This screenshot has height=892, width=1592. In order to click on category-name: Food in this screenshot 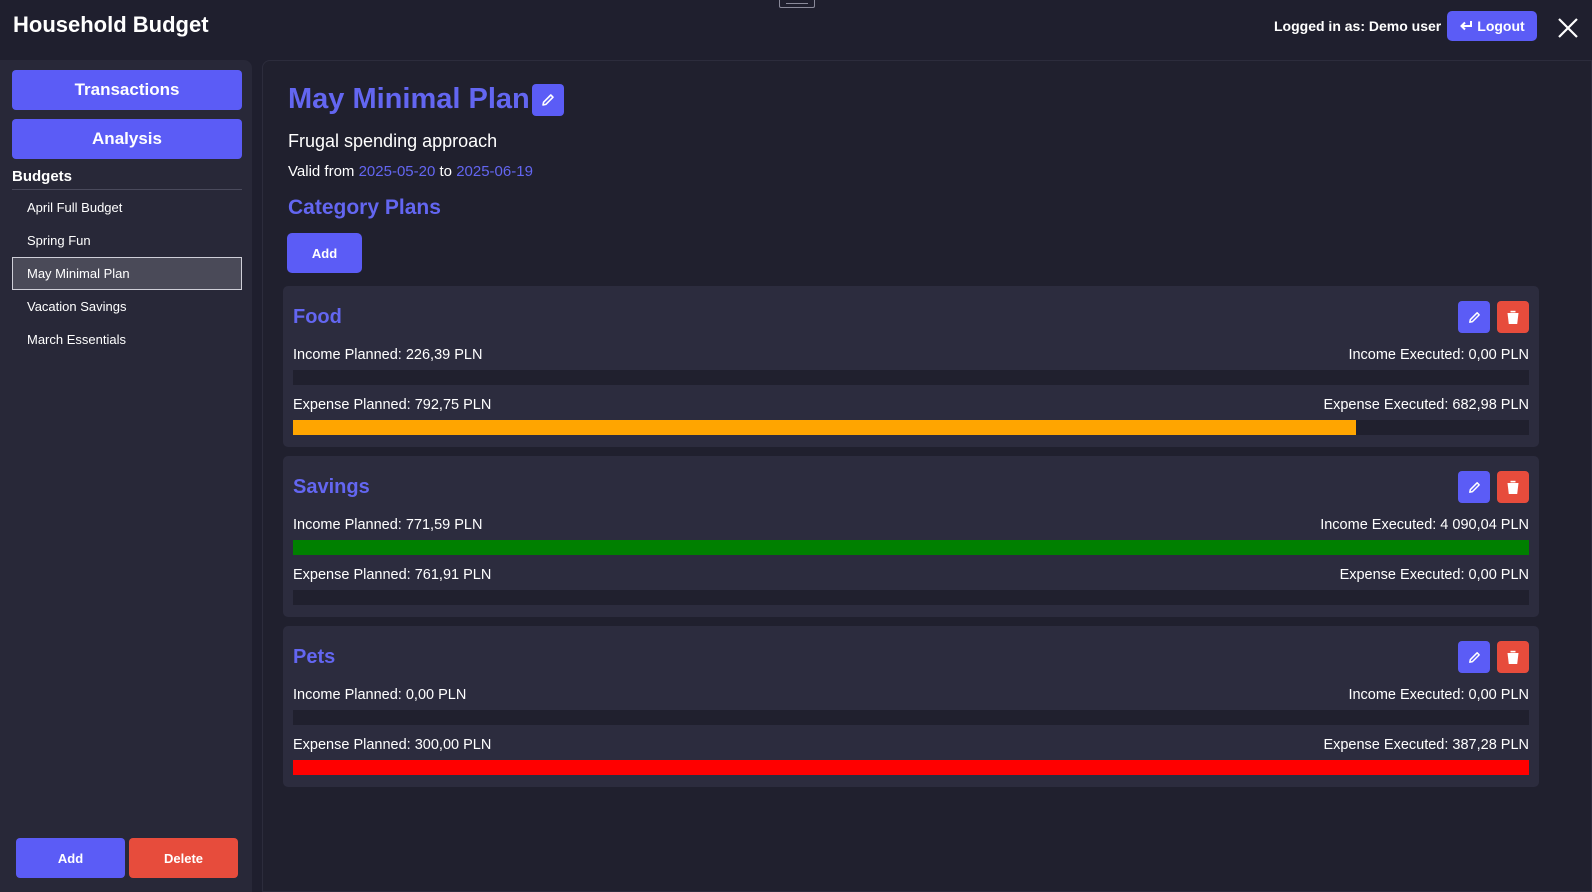, I will do `click(317, 317)`.